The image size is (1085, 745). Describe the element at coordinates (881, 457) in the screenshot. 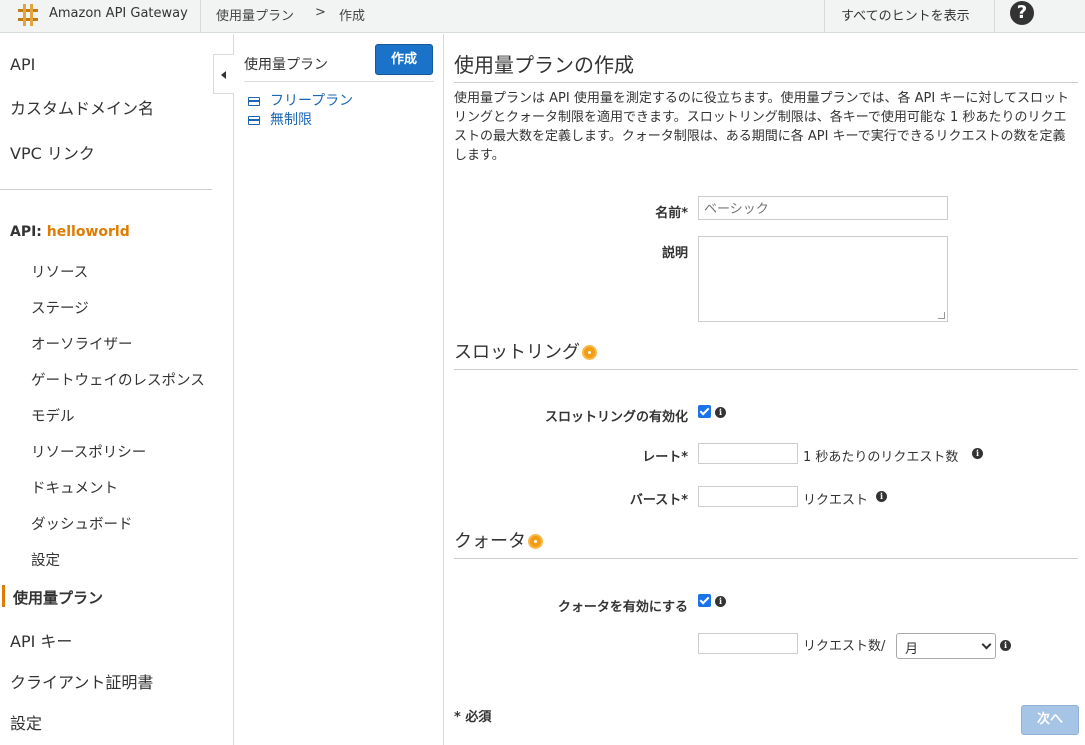

I see `rate-unit: 1 秒あたりのリクエスト数` at that location.